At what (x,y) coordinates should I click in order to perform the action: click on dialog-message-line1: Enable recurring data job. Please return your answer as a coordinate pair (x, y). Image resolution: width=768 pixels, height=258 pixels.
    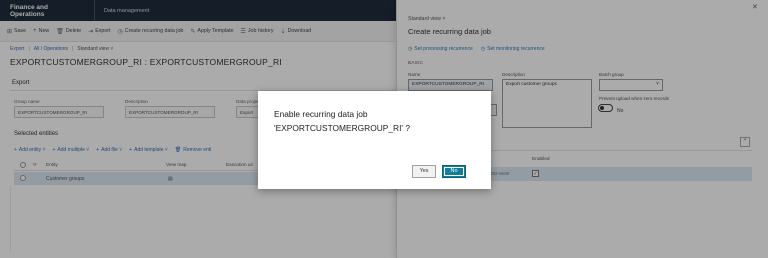
    Looking at the image, I should click on (321, 114).